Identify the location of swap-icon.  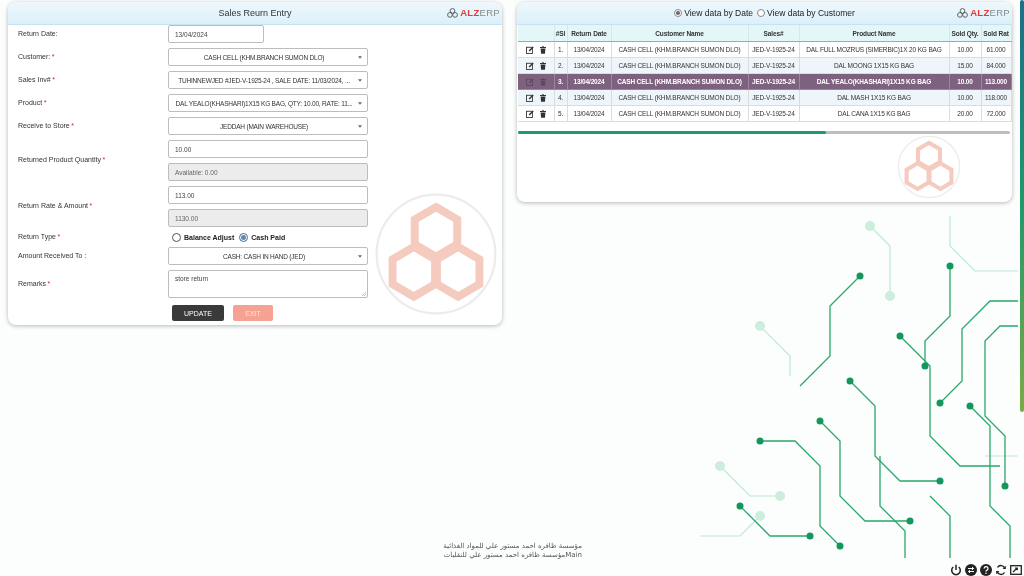
(971, 570).